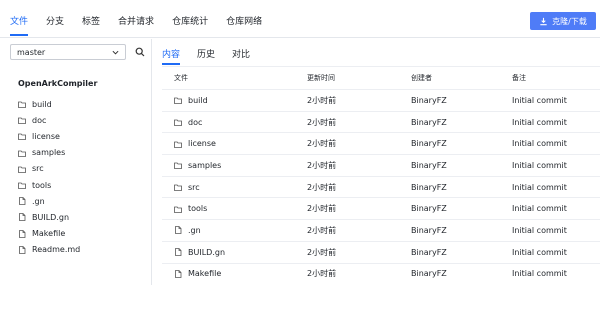 The width and height of the screenshot is (600, 309). What do you see at coordinates (234, 100) in the screenshot?
I see `cell-file: build` at bounding box center [234, 100].